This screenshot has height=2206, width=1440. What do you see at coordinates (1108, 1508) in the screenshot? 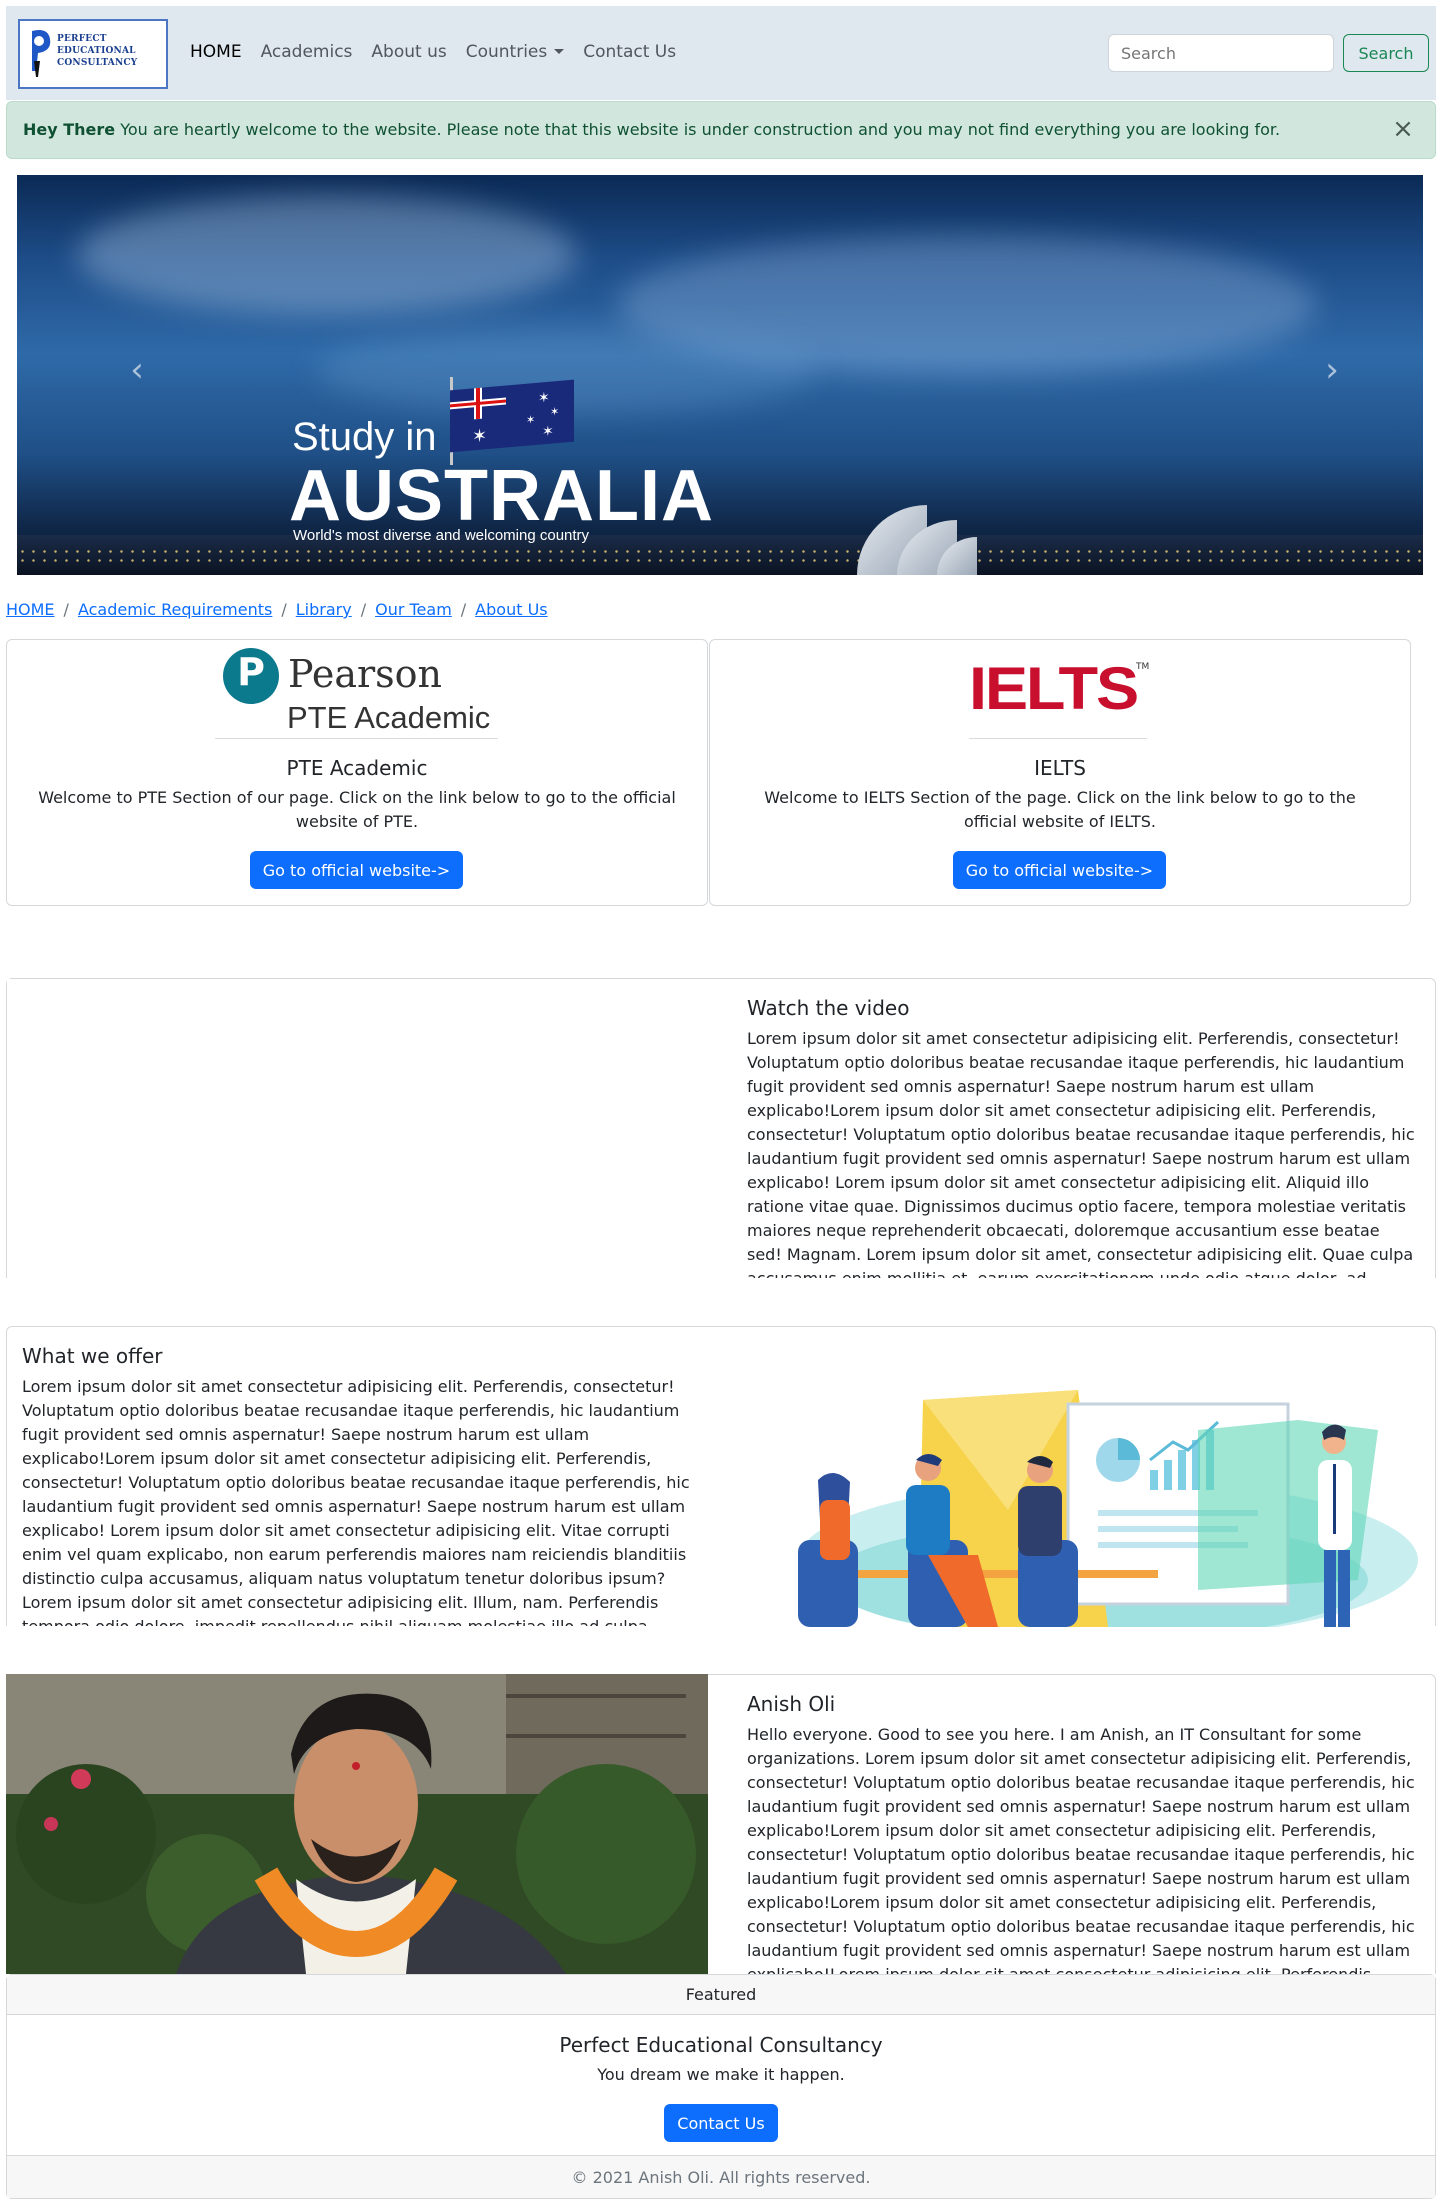
I see `meeting-illustration-icon` at bounding box center [1108, 1508].